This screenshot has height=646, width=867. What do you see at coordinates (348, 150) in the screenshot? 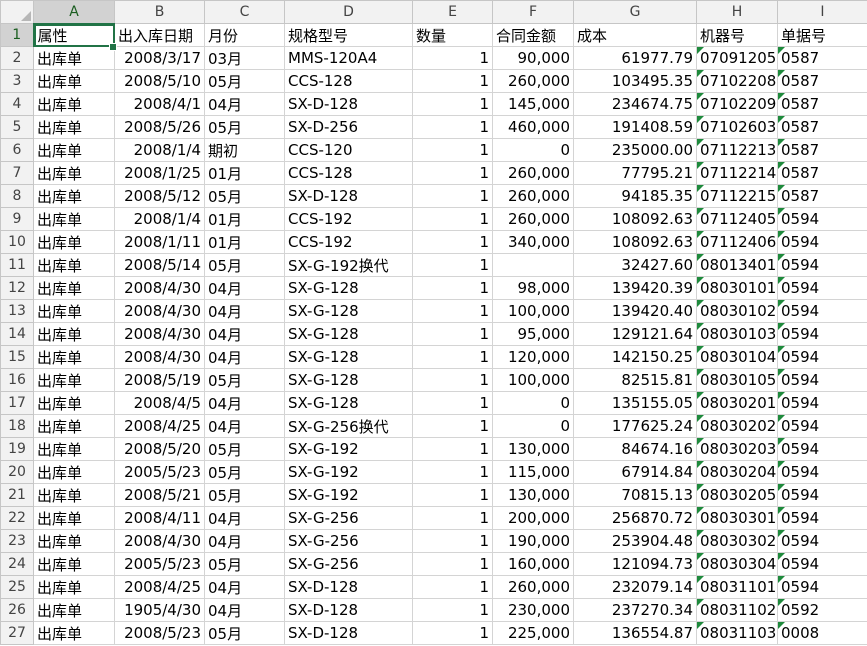
I see `cell-model: CCS-120` at bounding box center [348, 150].